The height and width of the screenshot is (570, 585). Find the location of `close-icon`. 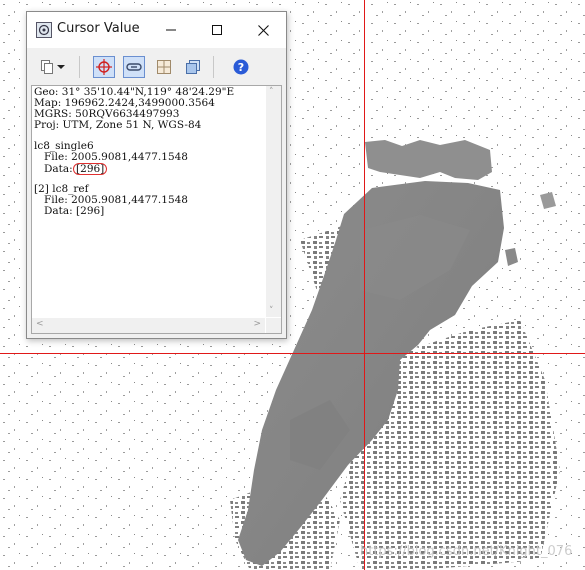

close-icon is located at coordinates (263, 30).